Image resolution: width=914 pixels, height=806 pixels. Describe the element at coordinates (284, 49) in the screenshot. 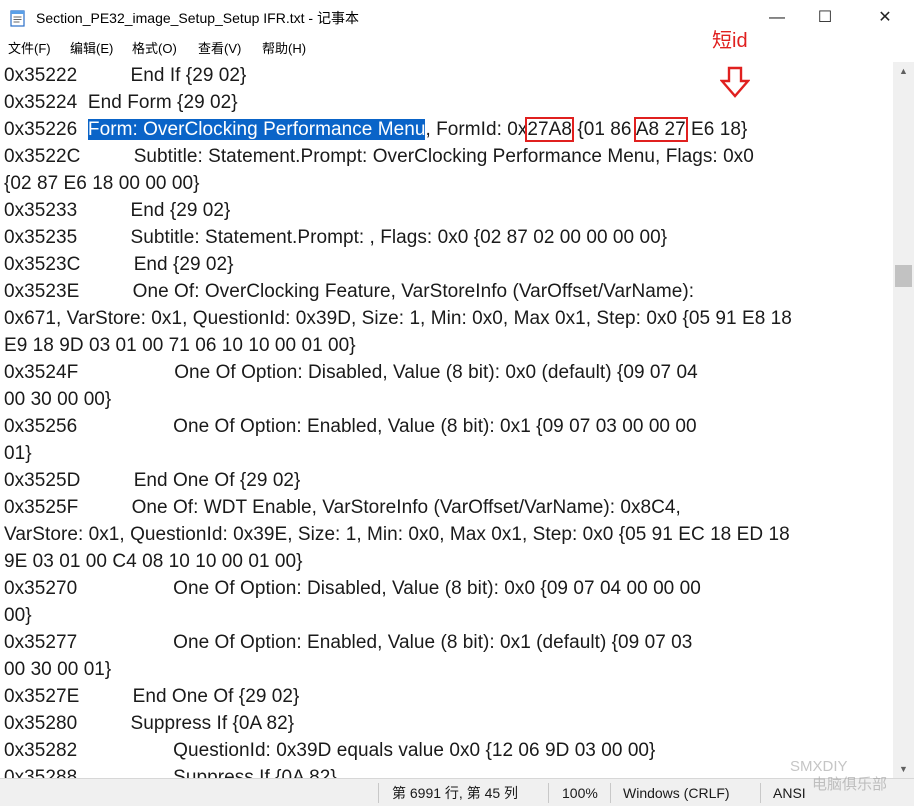

I see `menu-help: 帮助(H)` at that location.